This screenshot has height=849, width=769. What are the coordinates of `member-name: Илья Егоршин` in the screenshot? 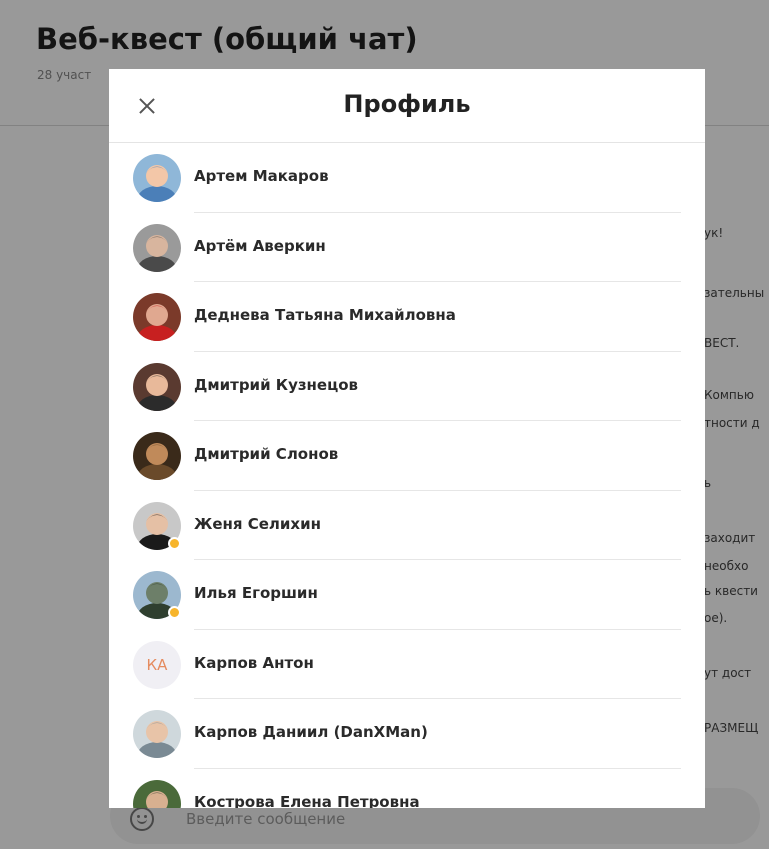 It's located at (256, 593).